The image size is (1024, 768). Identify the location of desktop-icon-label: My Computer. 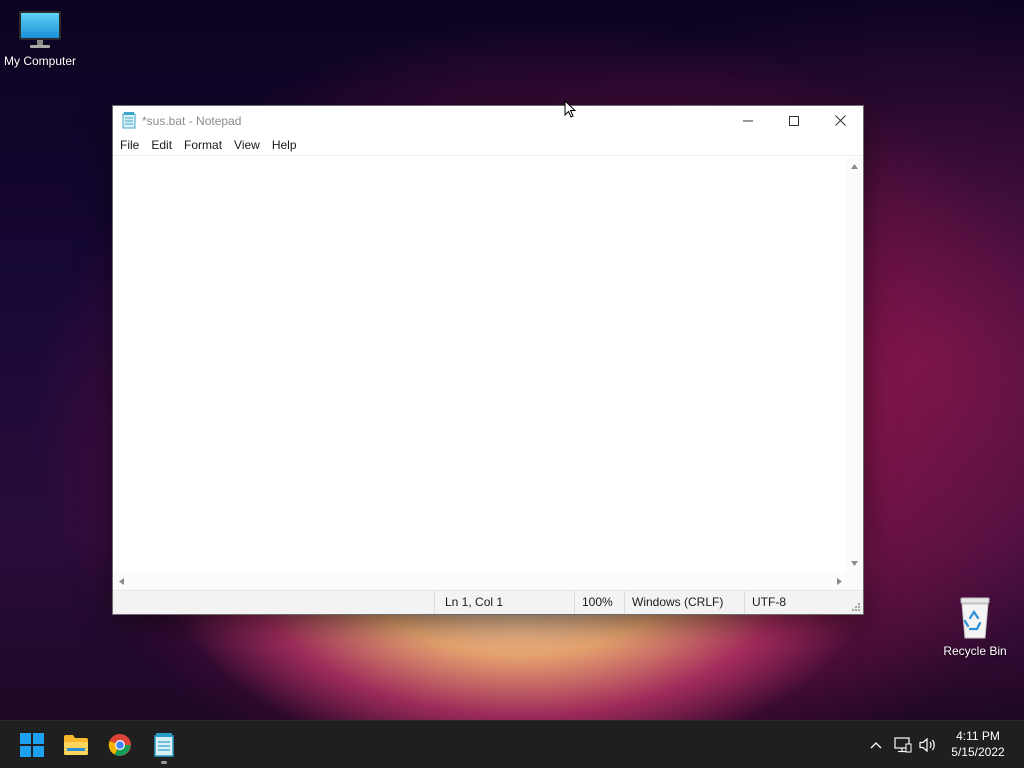
(40, 61).